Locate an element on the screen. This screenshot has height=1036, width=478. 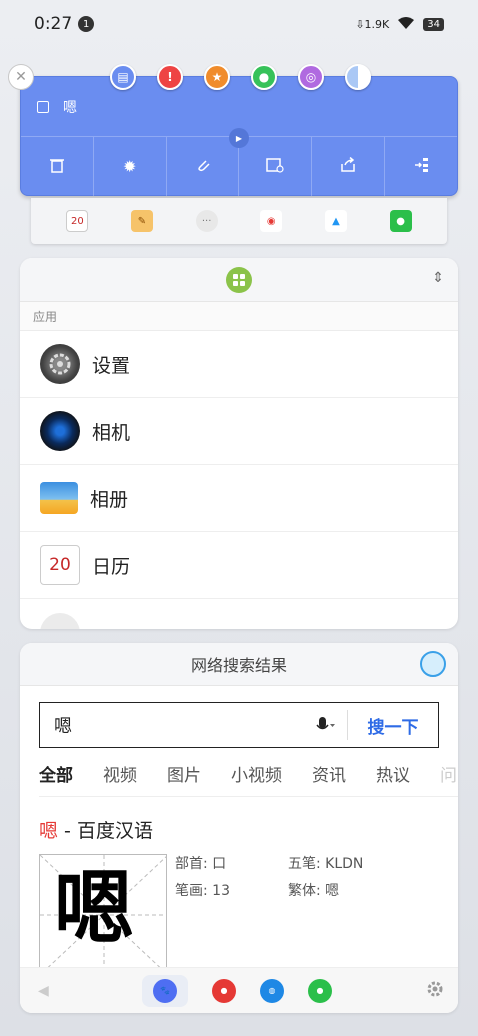
note-card: 嗯 ▶ ✹ is located at coordinates (239, 136).